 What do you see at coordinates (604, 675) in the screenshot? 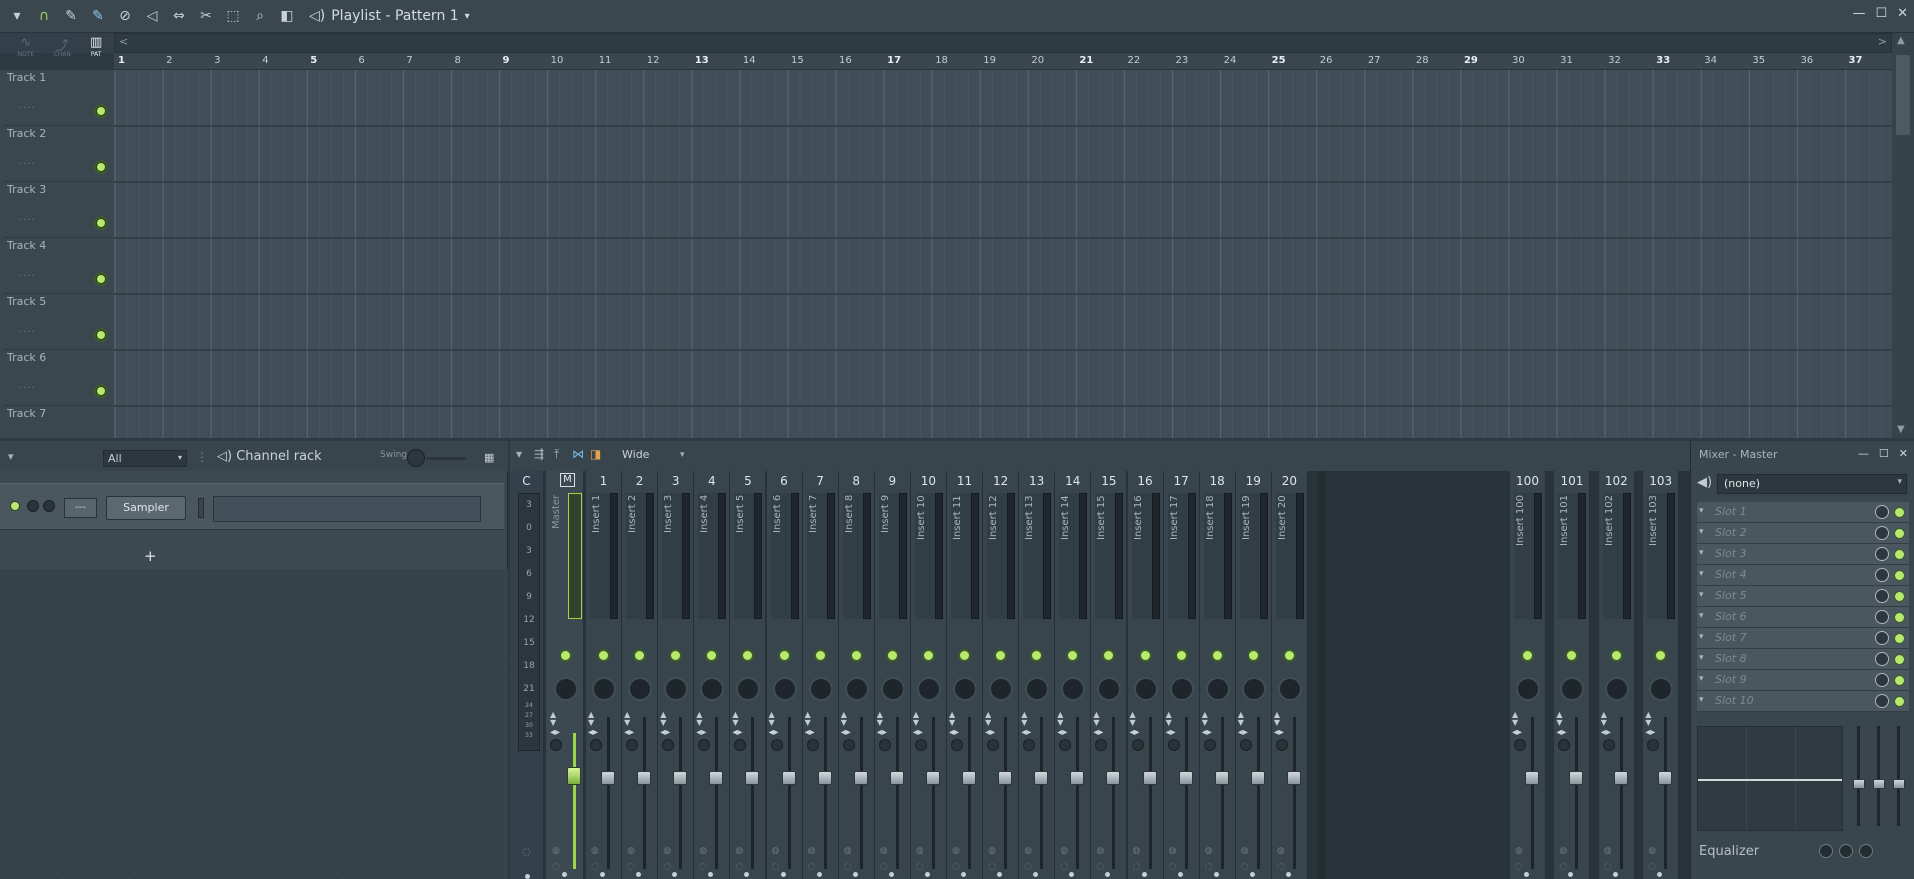
I see `insert-strip: 1 Insert 1 ▲ ▼ ◂▸ ◍ ◌` at bounding box center [604, 675].